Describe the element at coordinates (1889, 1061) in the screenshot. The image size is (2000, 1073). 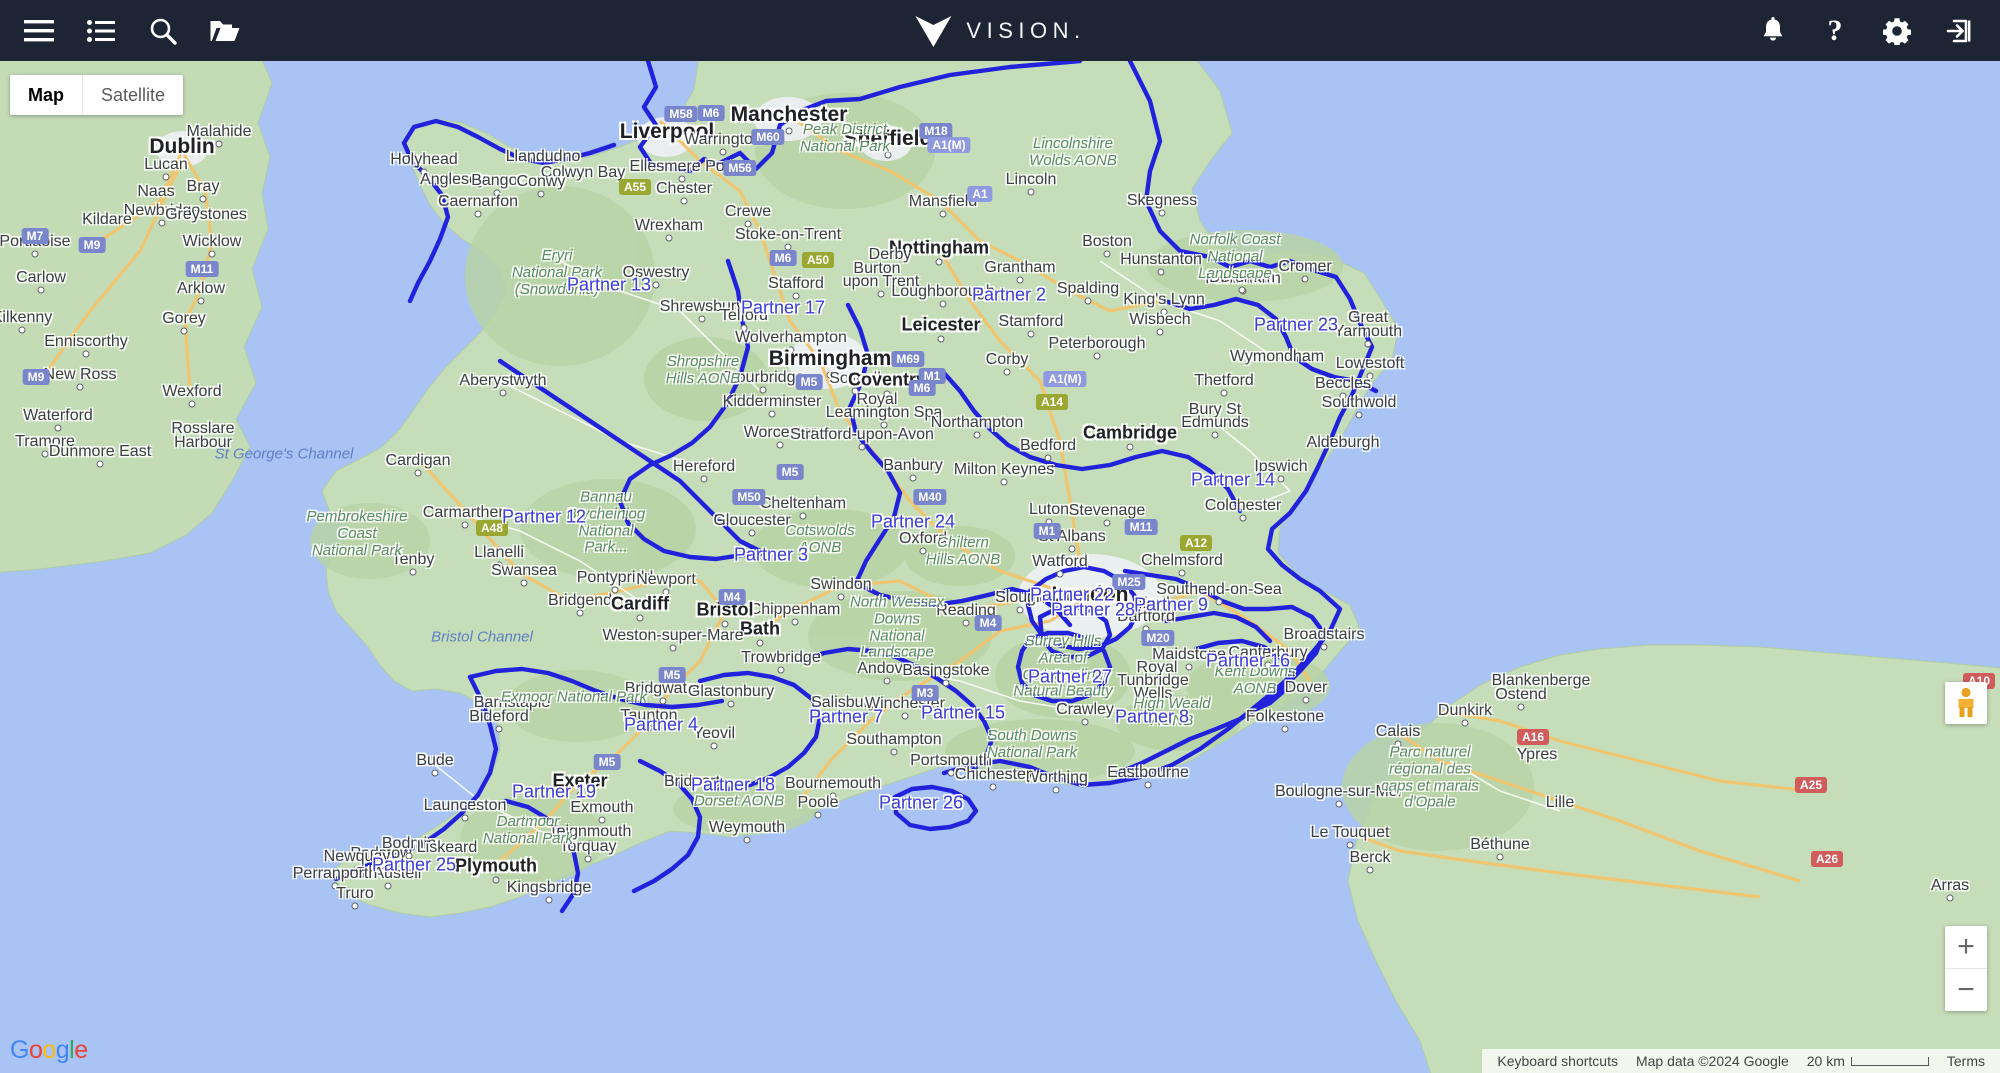
I see `map-scale-ruler` at that location.